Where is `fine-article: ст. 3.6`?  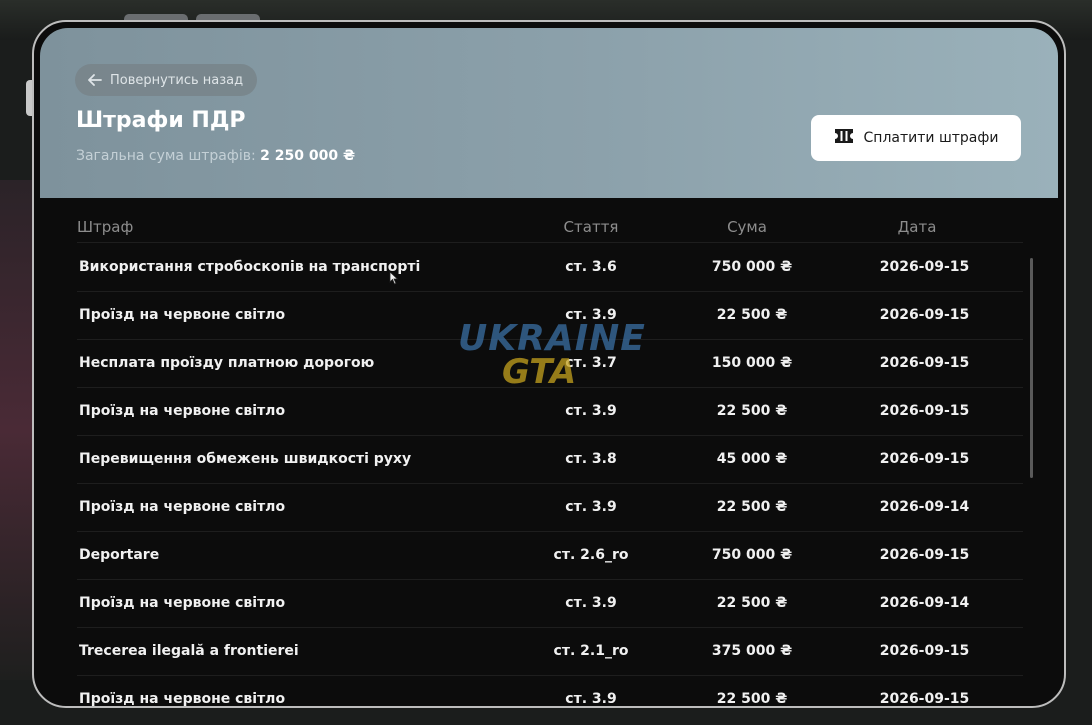 fine-article: ст. 3.6 is located at coordinates (591, 267).